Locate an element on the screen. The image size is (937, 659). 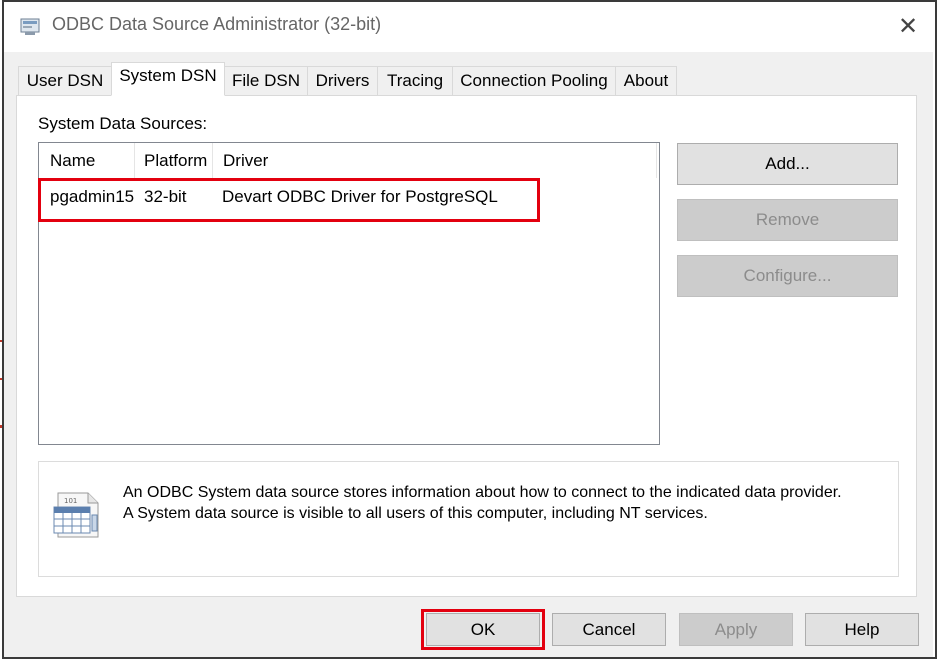
apply-button: Apply is located at coordinates (736, 629).